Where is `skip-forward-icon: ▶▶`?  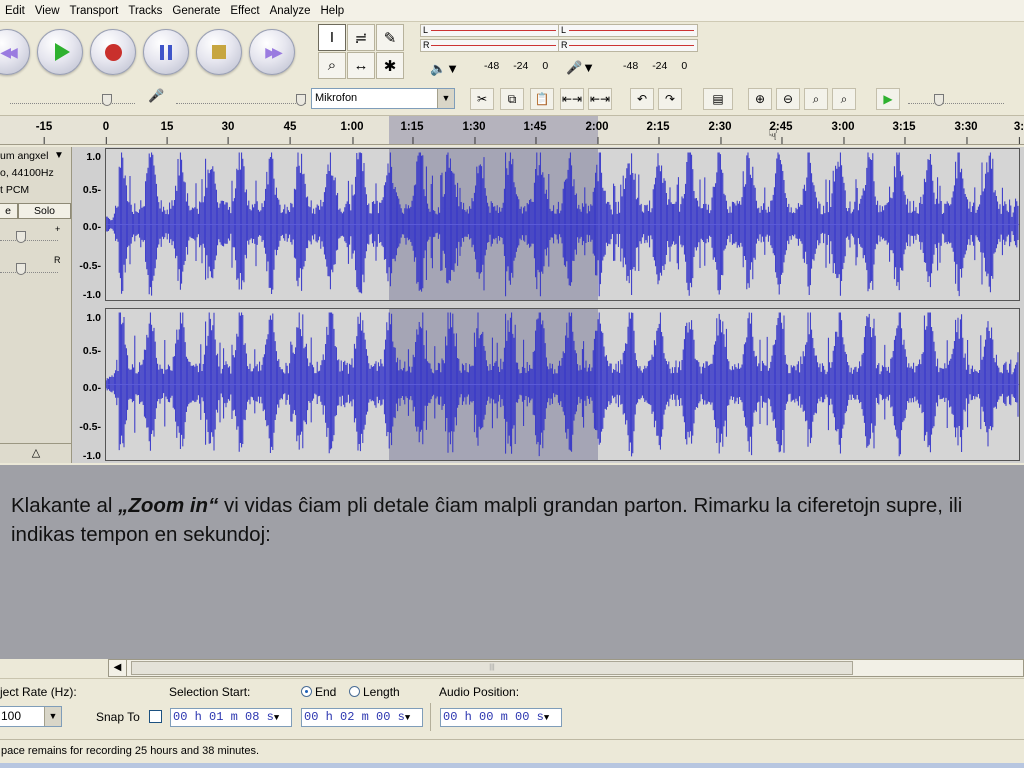
skip-forward-icon: ▶▶ is located at coordinates (273, 51).